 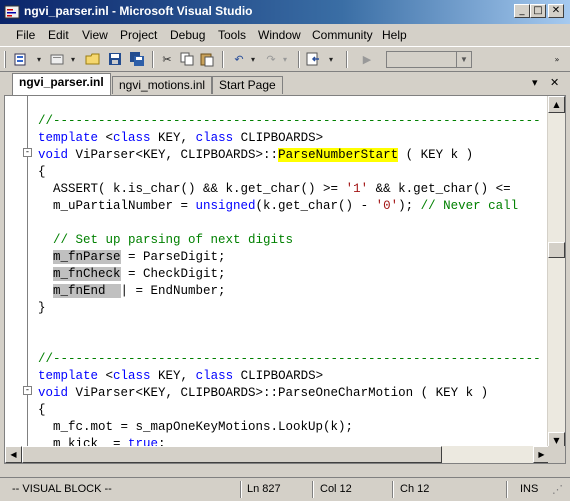 I want to click on start-debug-icon: ▶, so click(x=367, y=59).